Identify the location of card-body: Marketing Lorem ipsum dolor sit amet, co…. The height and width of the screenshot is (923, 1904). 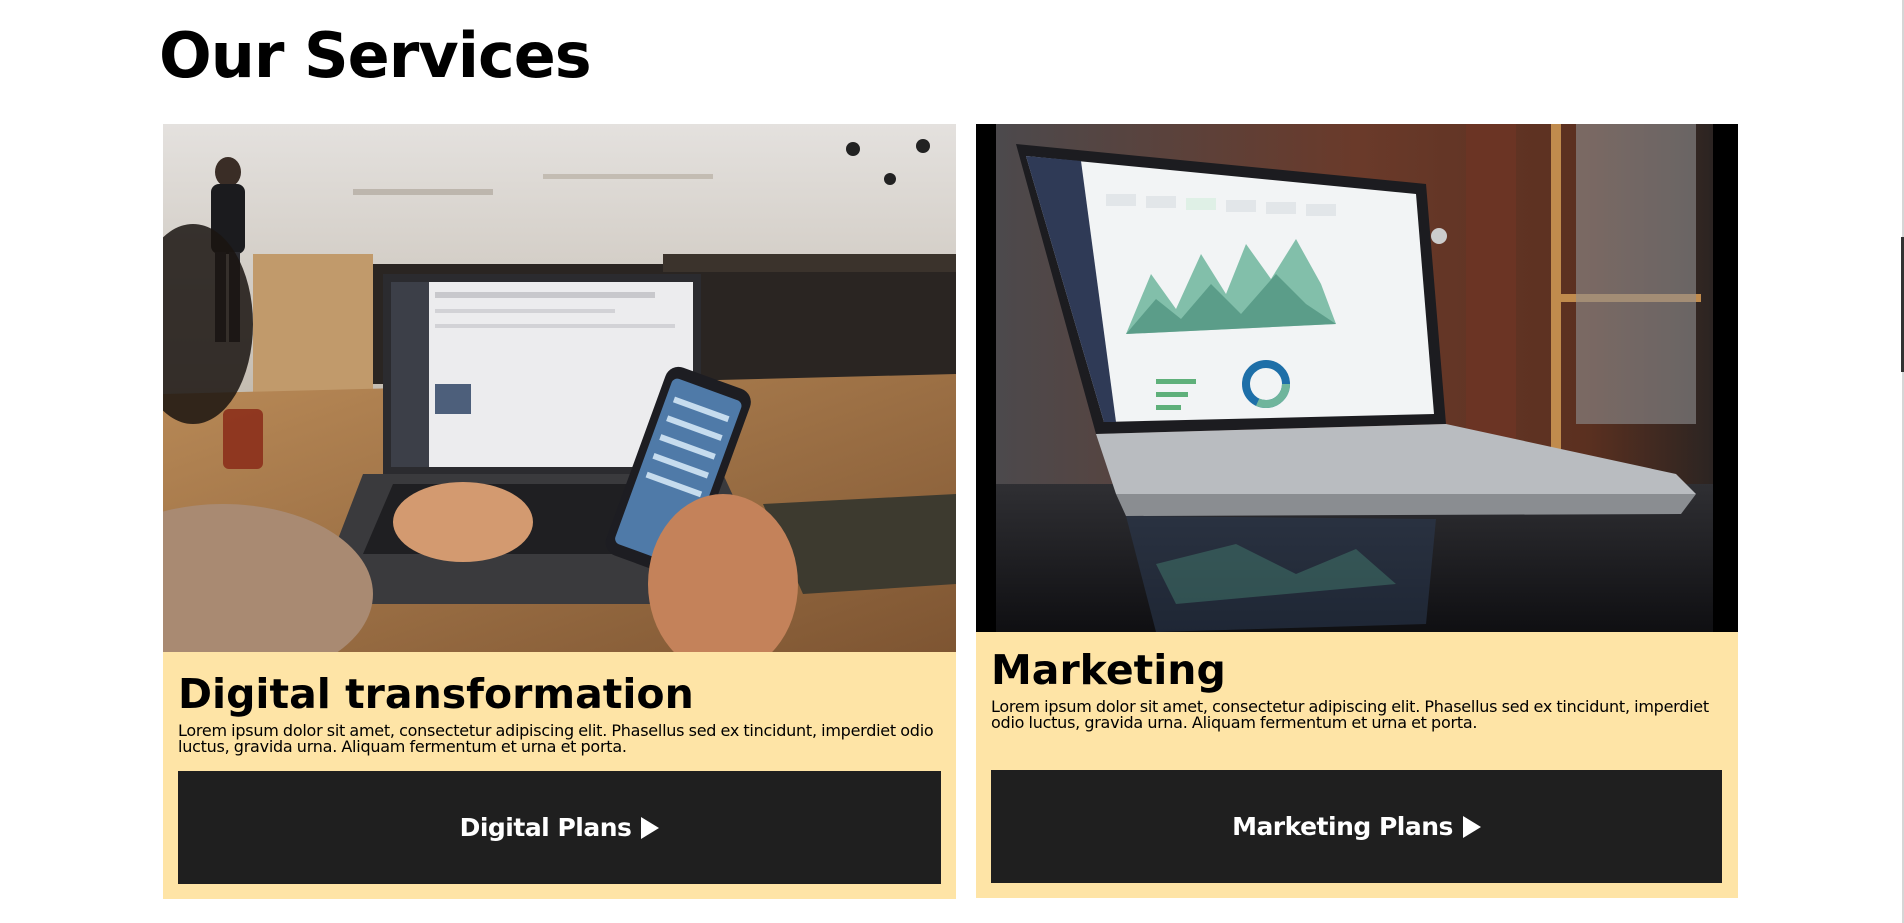
(1357, 681).